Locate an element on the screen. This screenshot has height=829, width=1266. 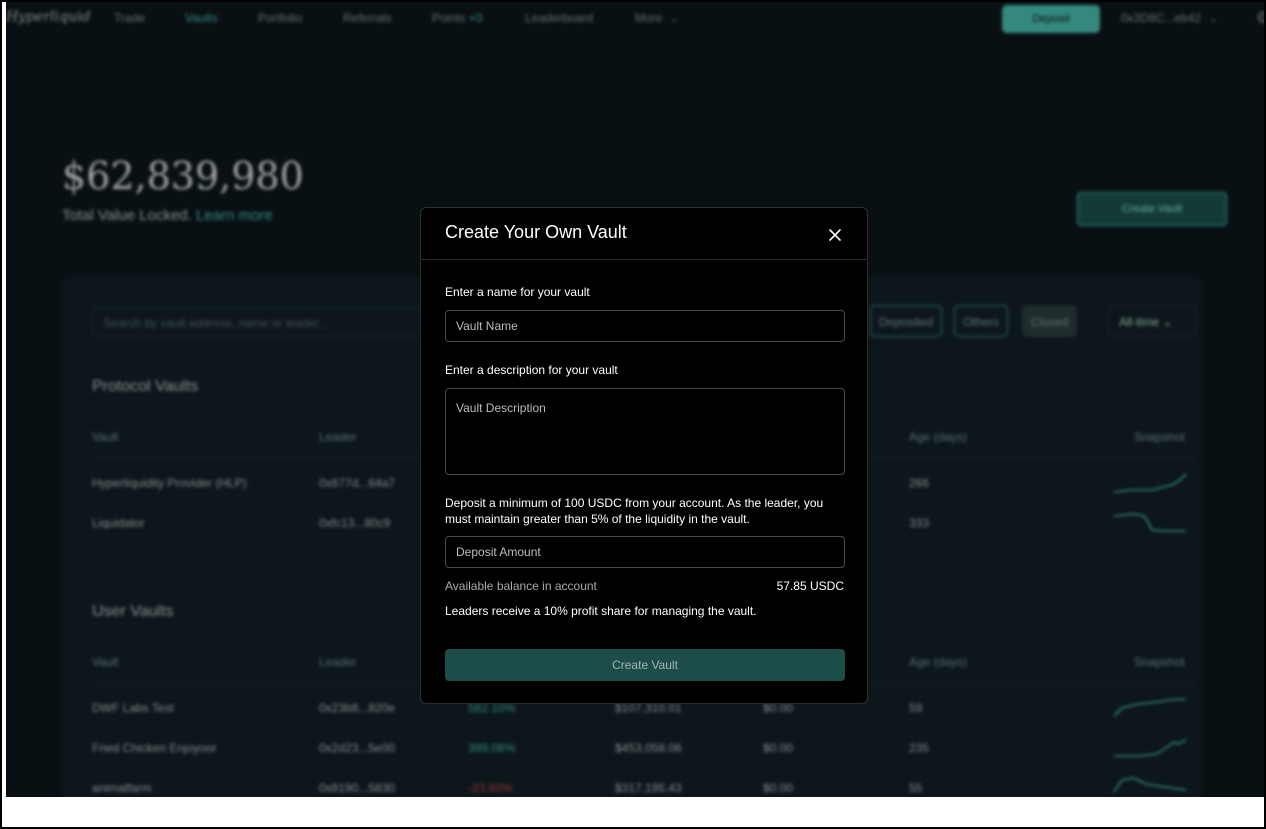
available-balance-value: 57.85 USDC is located at coordinates (810, 586).